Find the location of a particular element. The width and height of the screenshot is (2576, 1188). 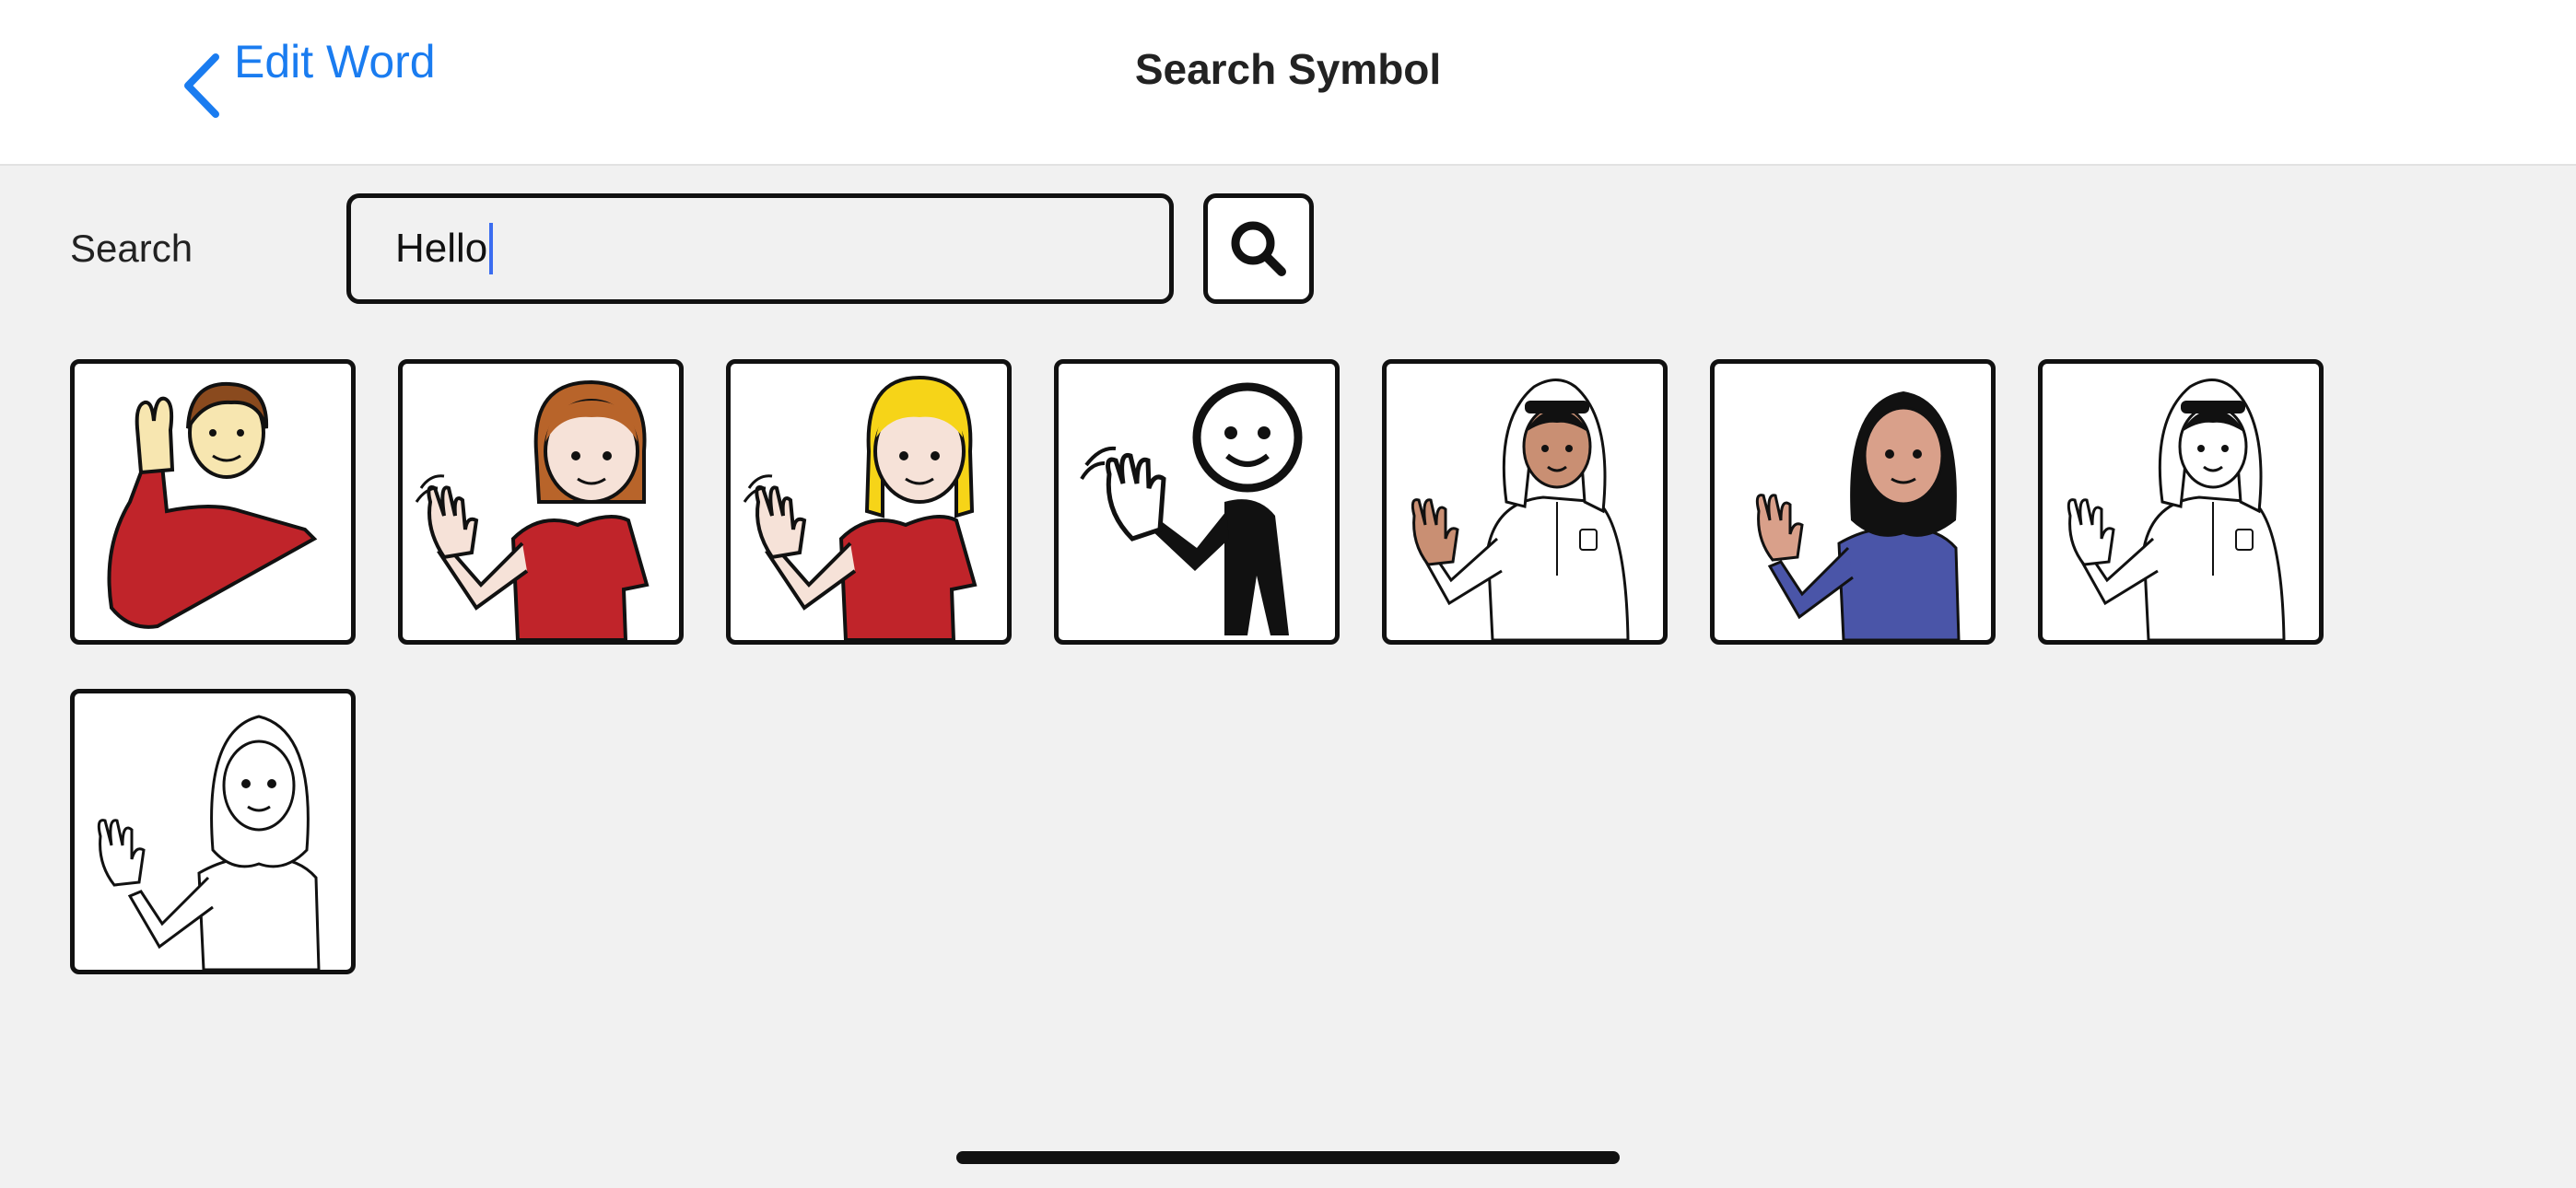

girl-waving-blonde-hair-icon is located at coordinates (860, 507).